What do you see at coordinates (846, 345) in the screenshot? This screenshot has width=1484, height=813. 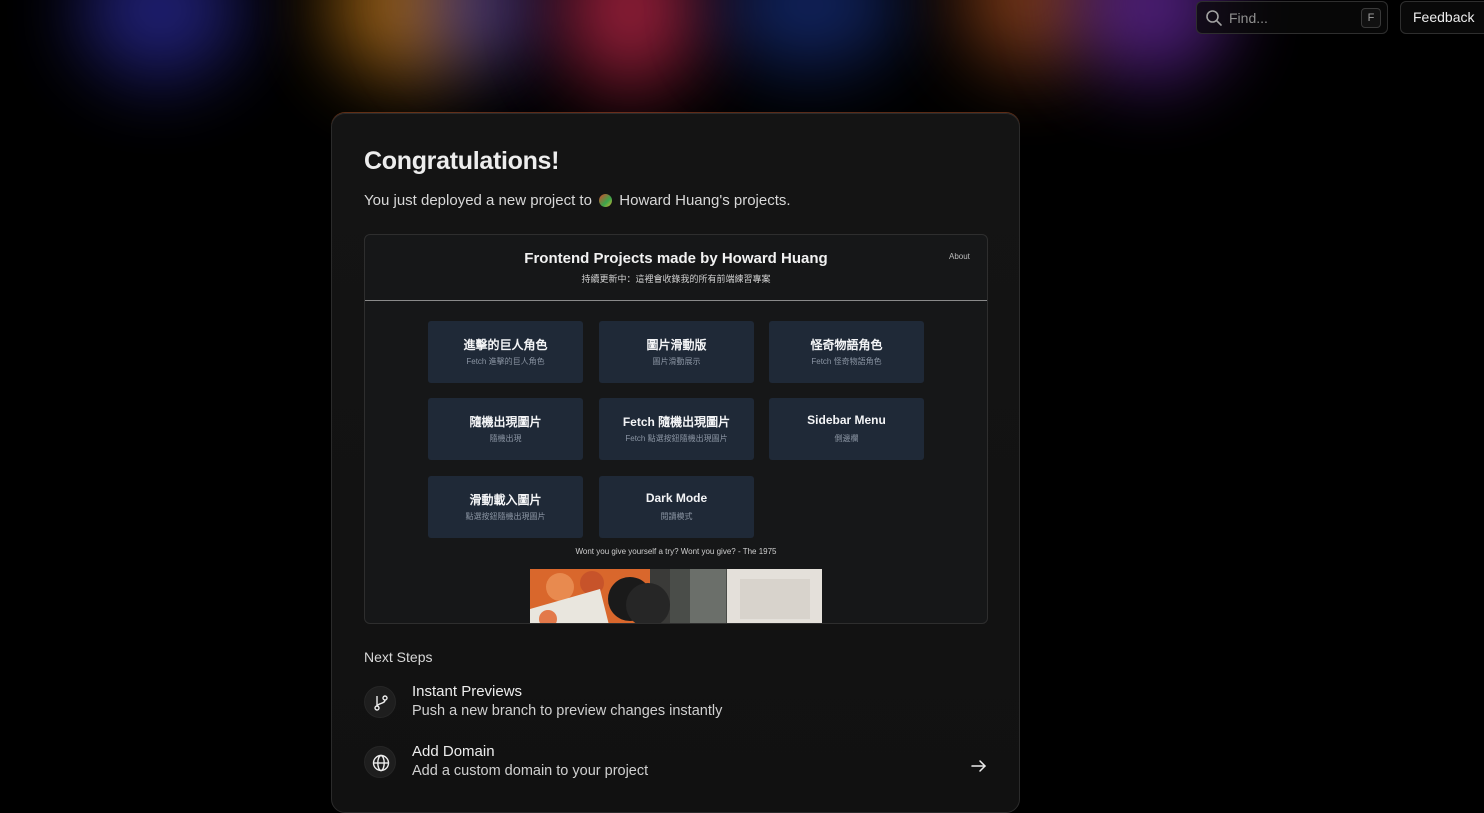 I see `tile-title: 怪奇物語角色` at bounding box center [846, 345].